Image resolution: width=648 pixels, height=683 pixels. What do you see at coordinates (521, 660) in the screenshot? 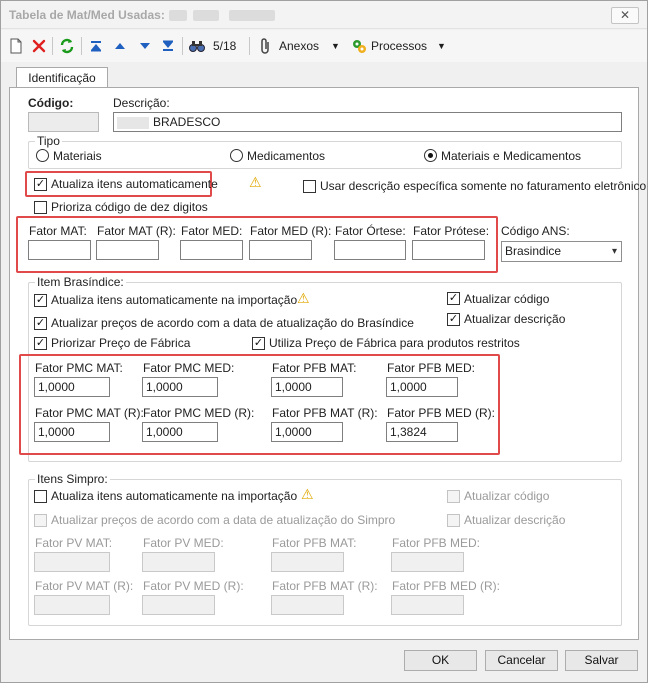
I see `cancelar-button: Cancelar` at bounding box center [521, 660].